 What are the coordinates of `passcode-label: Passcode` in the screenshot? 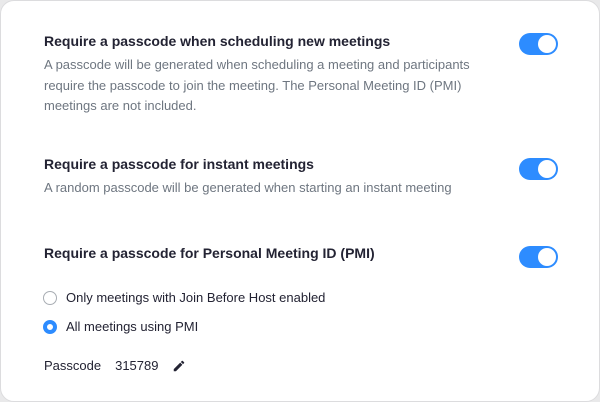 It's located at (73, 365).